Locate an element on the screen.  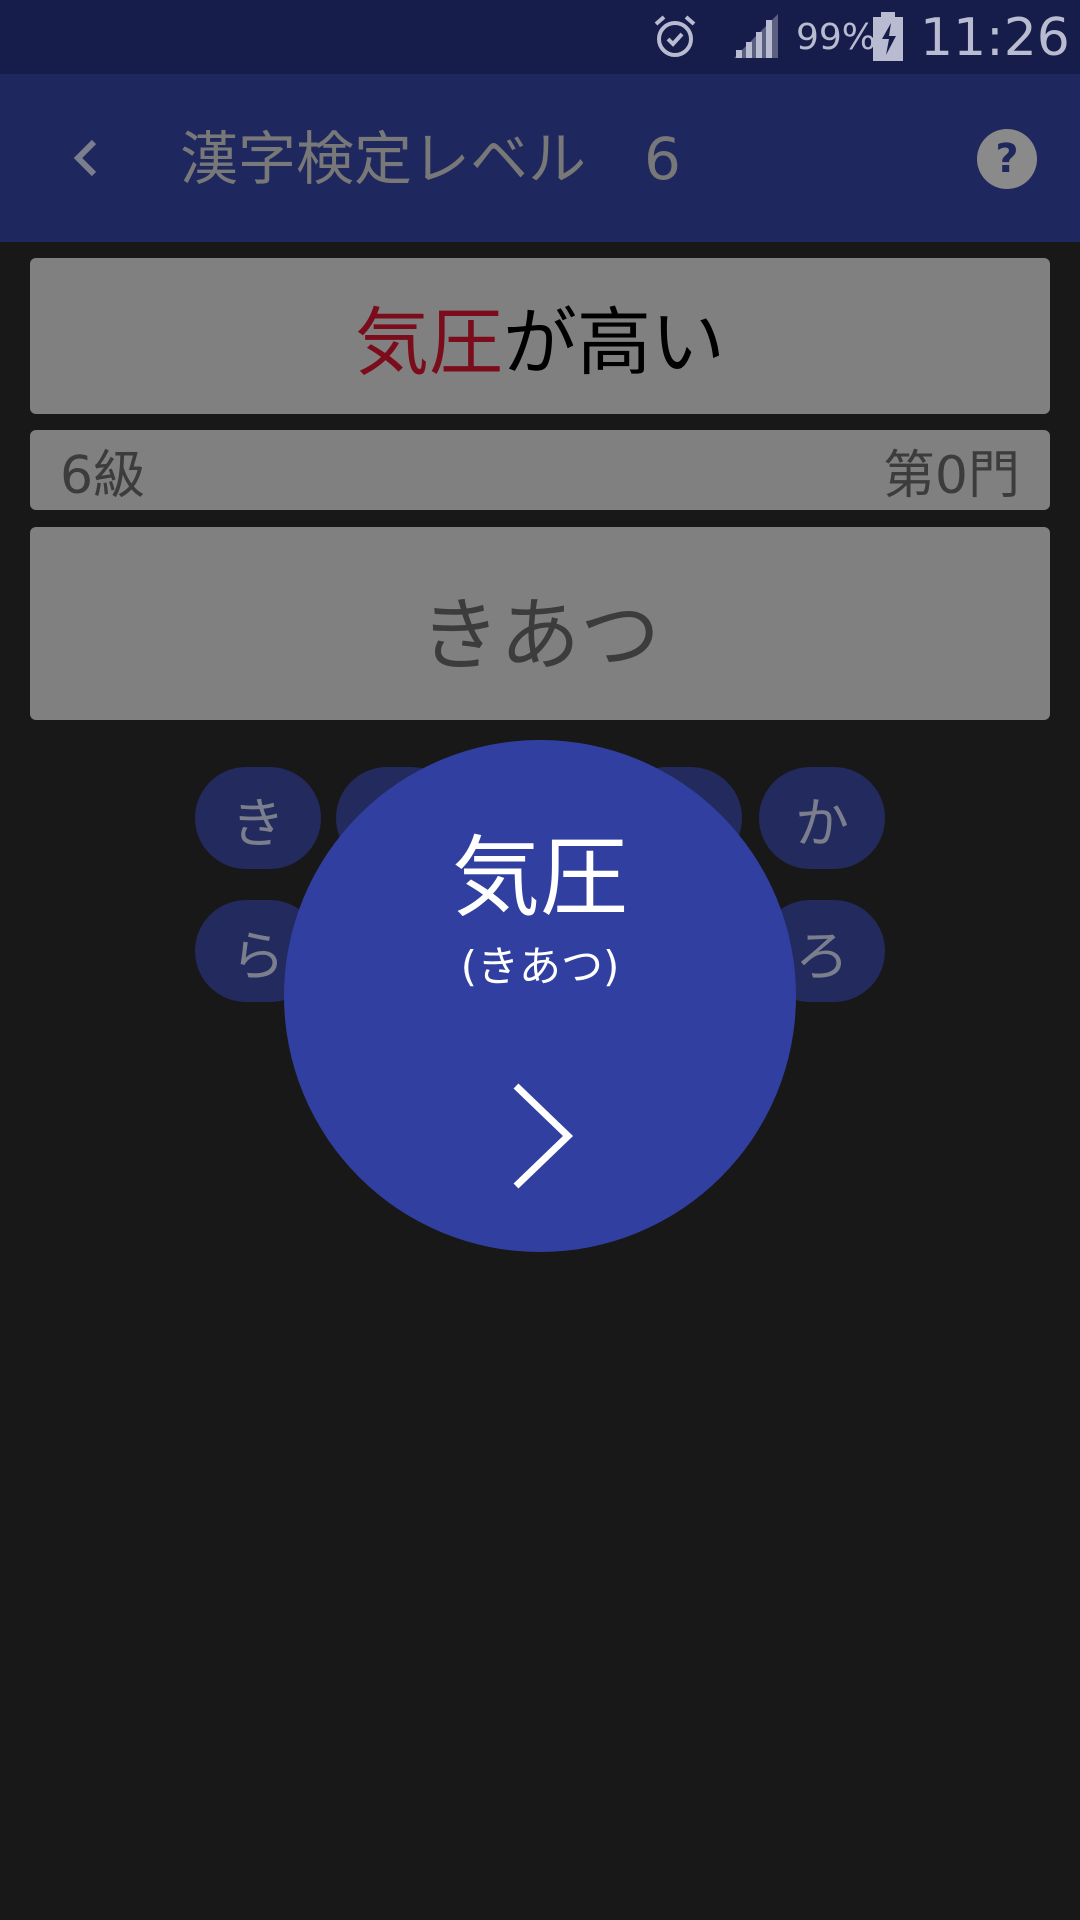
result-bubble: 気圧 (きあつ) is located at coordinates (540, 996).